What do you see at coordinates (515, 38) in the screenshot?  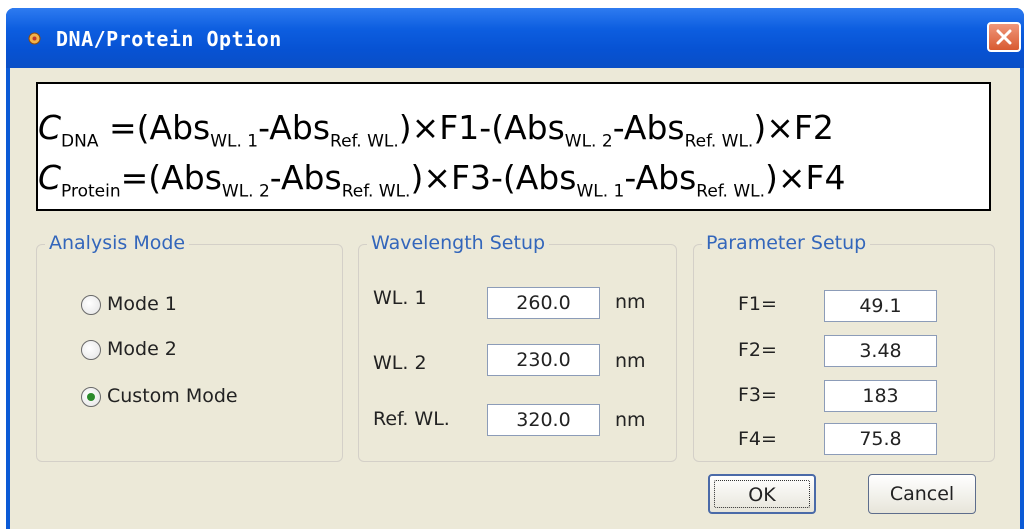 I see `title-bar: DNA/Protein Option` at bounding box center [515, 38].